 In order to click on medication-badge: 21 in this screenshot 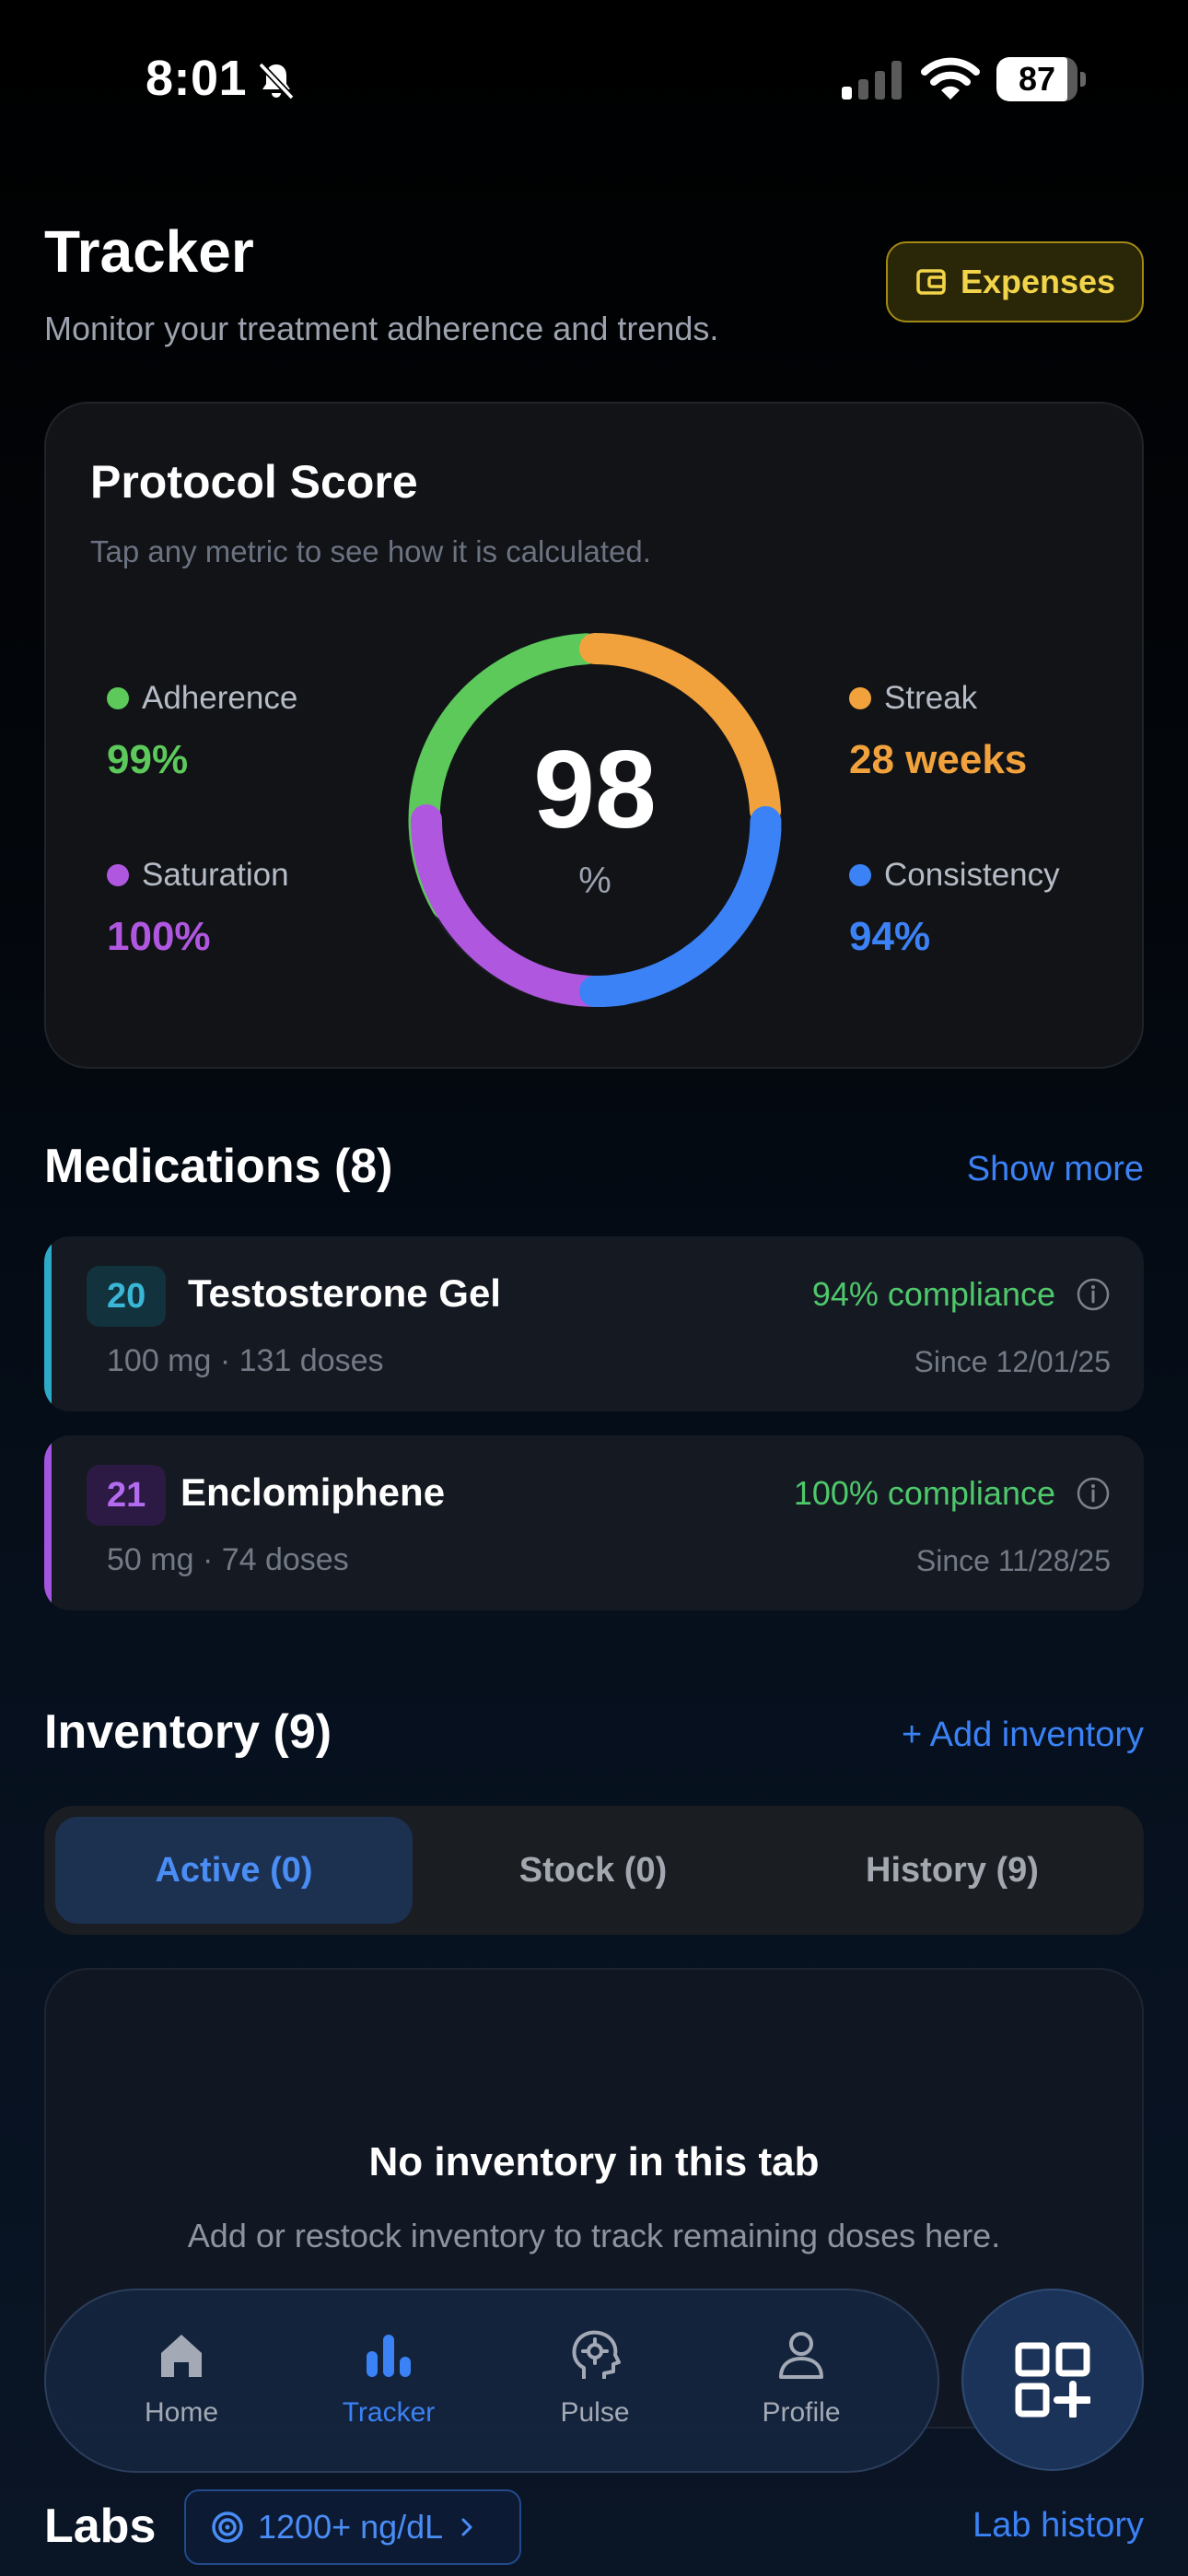, I will do `click(127, 1495)`.